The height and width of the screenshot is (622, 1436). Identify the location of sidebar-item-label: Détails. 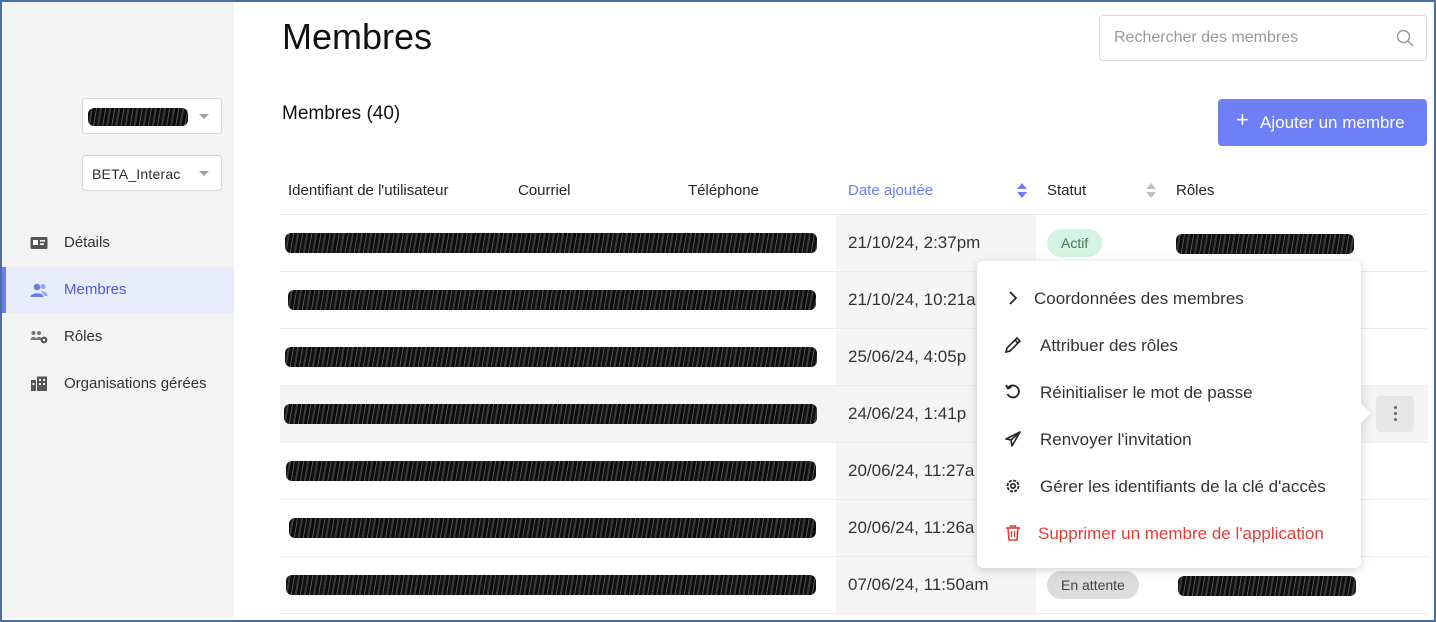
(87, 242).